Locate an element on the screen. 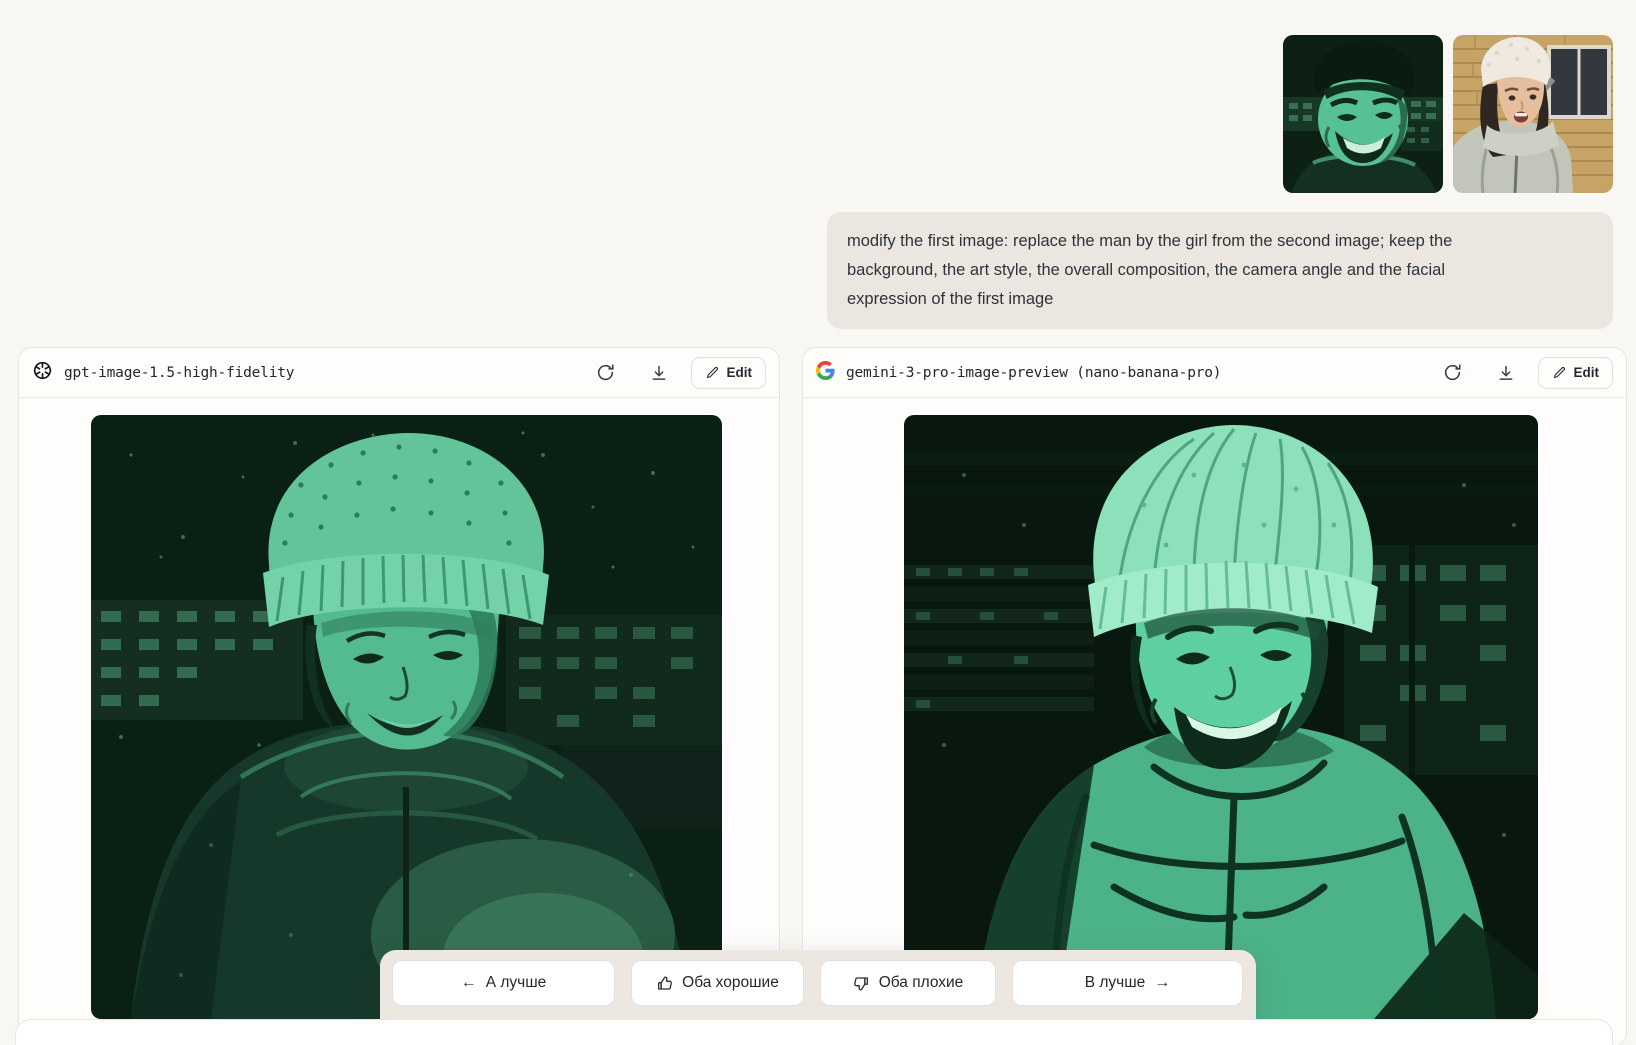  arrow-left-icon: ← is located at coordinates (468, 982).